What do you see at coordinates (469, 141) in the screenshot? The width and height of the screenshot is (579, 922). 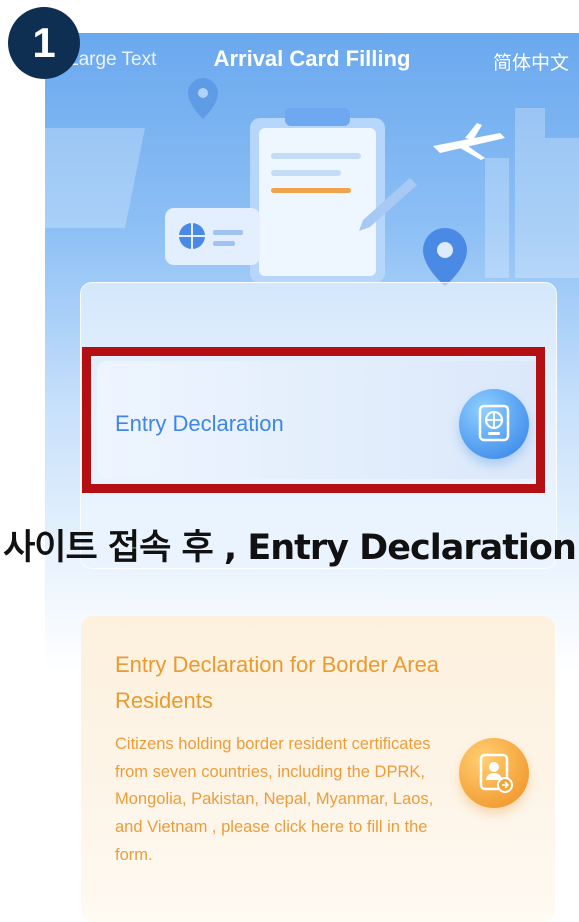 I see `airplane-icon` at bounding box center [469, 141].